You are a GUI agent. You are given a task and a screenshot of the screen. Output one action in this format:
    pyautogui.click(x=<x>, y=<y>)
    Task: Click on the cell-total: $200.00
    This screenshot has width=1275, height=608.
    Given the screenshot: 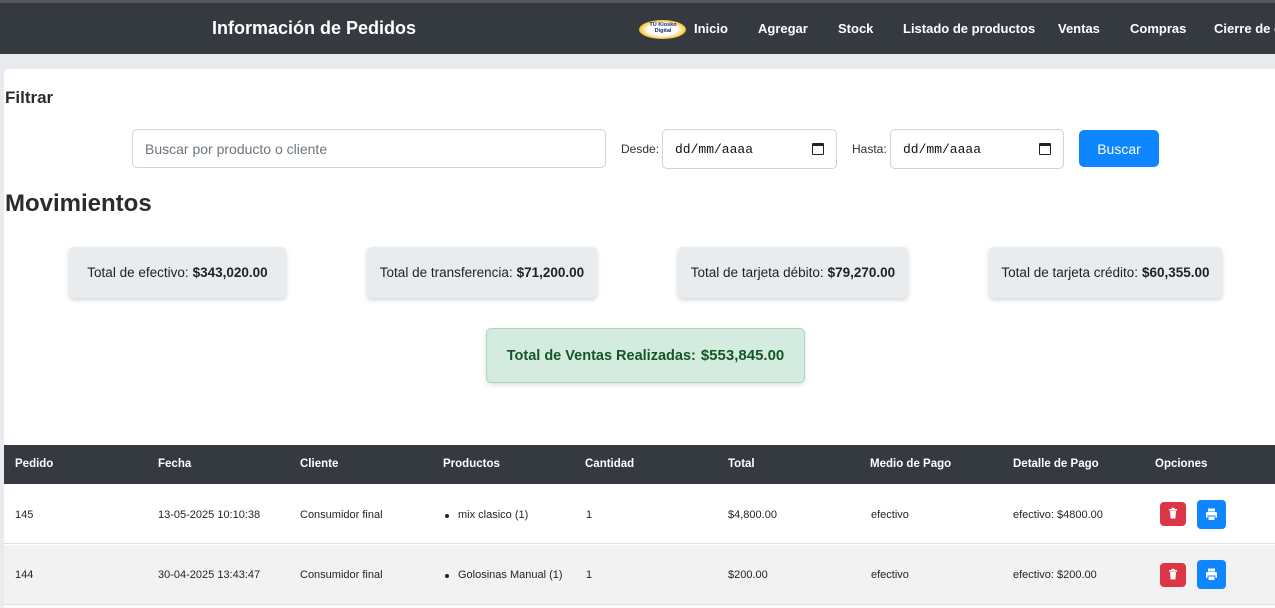 What is the action you would take?
    pyautogui.click(x=748, y=575)
    